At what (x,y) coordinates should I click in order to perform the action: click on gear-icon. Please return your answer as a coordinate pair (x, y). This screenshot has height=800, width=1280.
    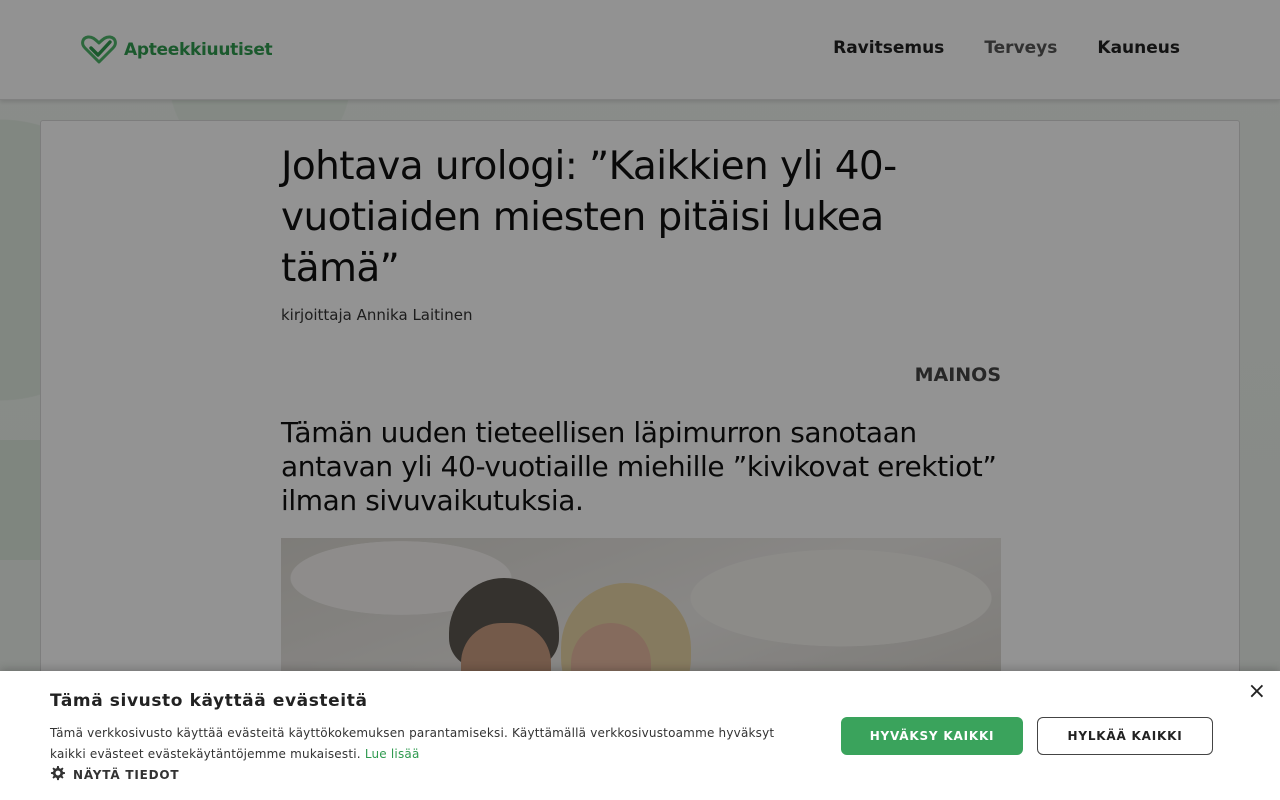
    Looking at the image, I should click on (57, 775).